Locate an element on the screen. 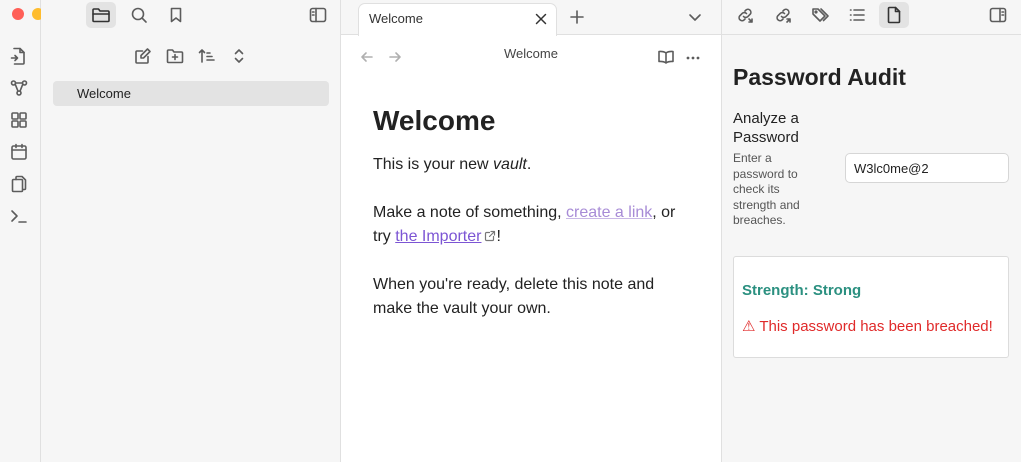 Image resolution: width=1021 pixels, height=462 pixels. right-sidebar-header is located at coordinates (871, 17).